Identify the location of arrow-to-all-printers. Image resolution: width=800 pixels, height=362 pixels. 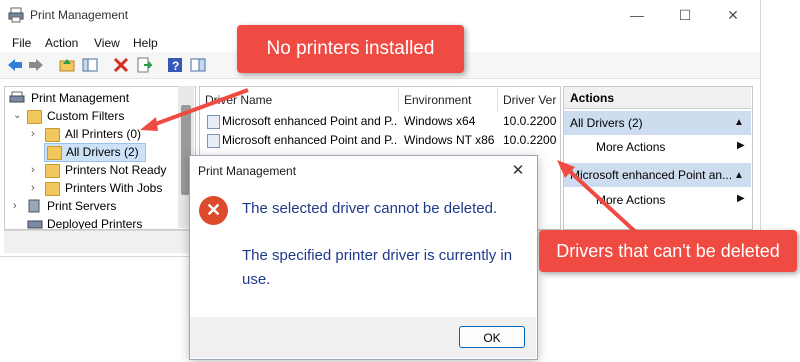
(194, 109).